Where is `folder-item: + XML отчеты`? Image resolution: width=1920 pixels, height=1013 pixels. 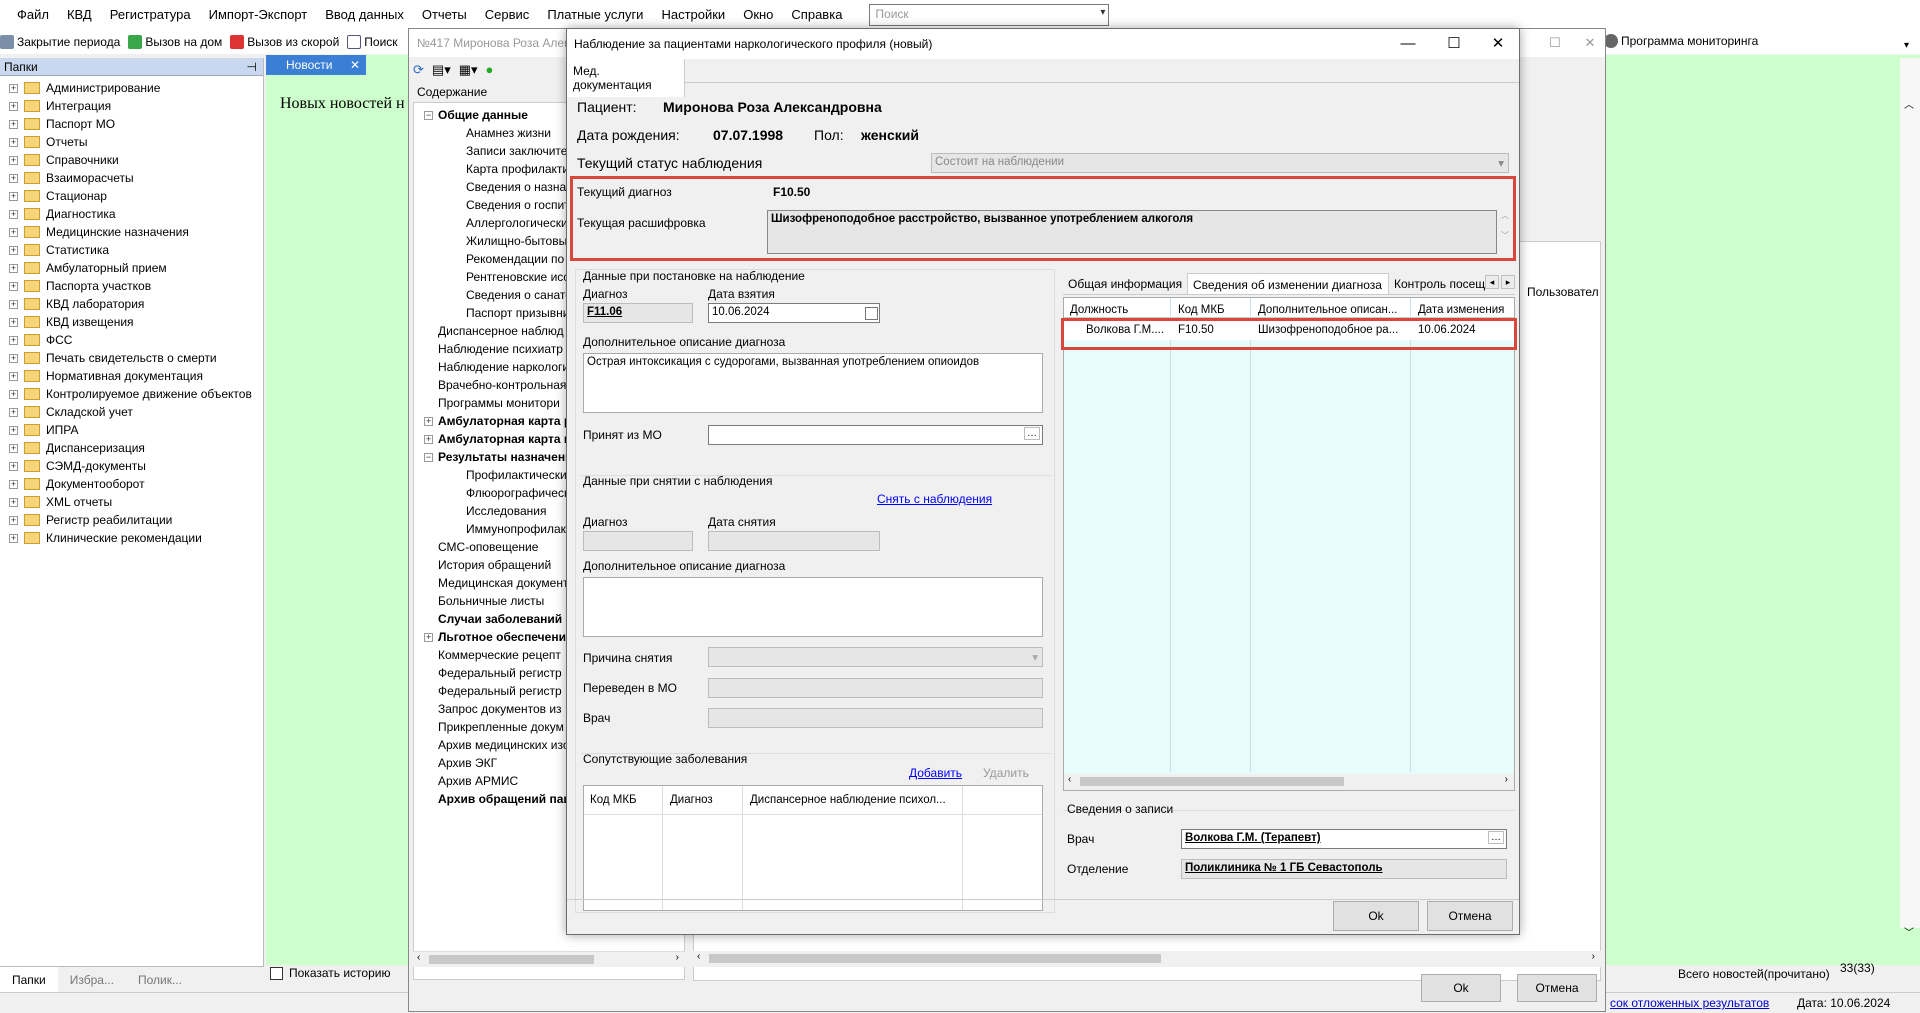 folder-item: + XML отчеты is located at coordinates (131, 502).